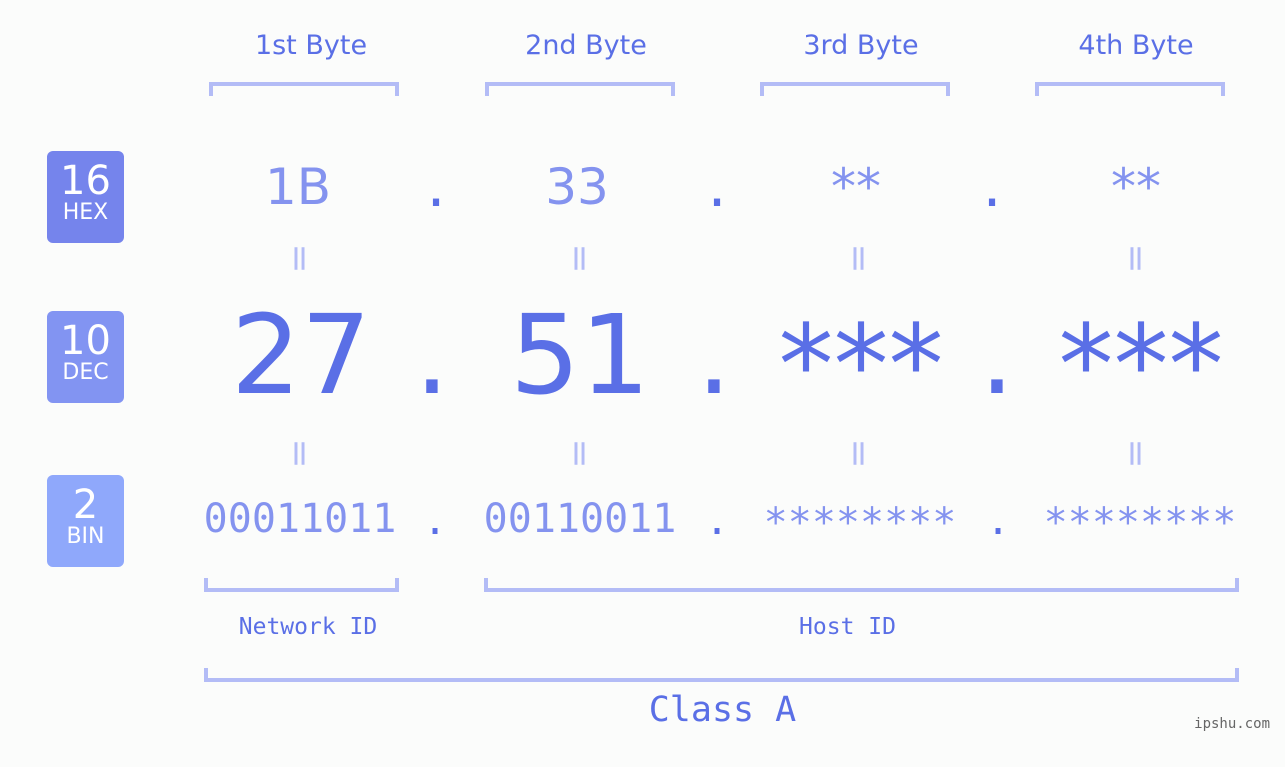 Image resolution: width=1285 pixels, height=767 pixels. Describe the element at coordinates (722, 710) in the screenshot. I see `class-label: Class A` at that location.